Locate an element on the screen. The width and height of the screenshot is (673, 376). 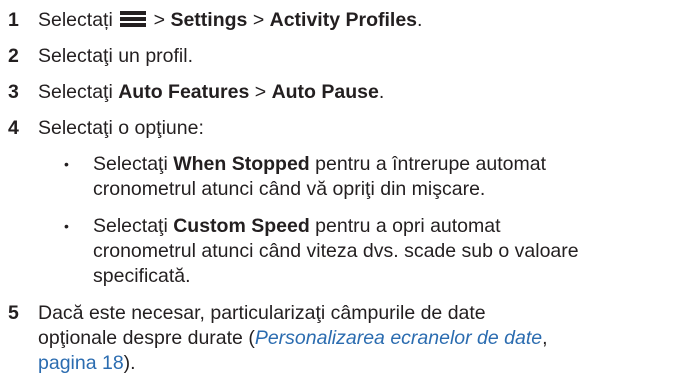
bullet-line: pentru a întrerupe automat is located at coordinates (431, 164).